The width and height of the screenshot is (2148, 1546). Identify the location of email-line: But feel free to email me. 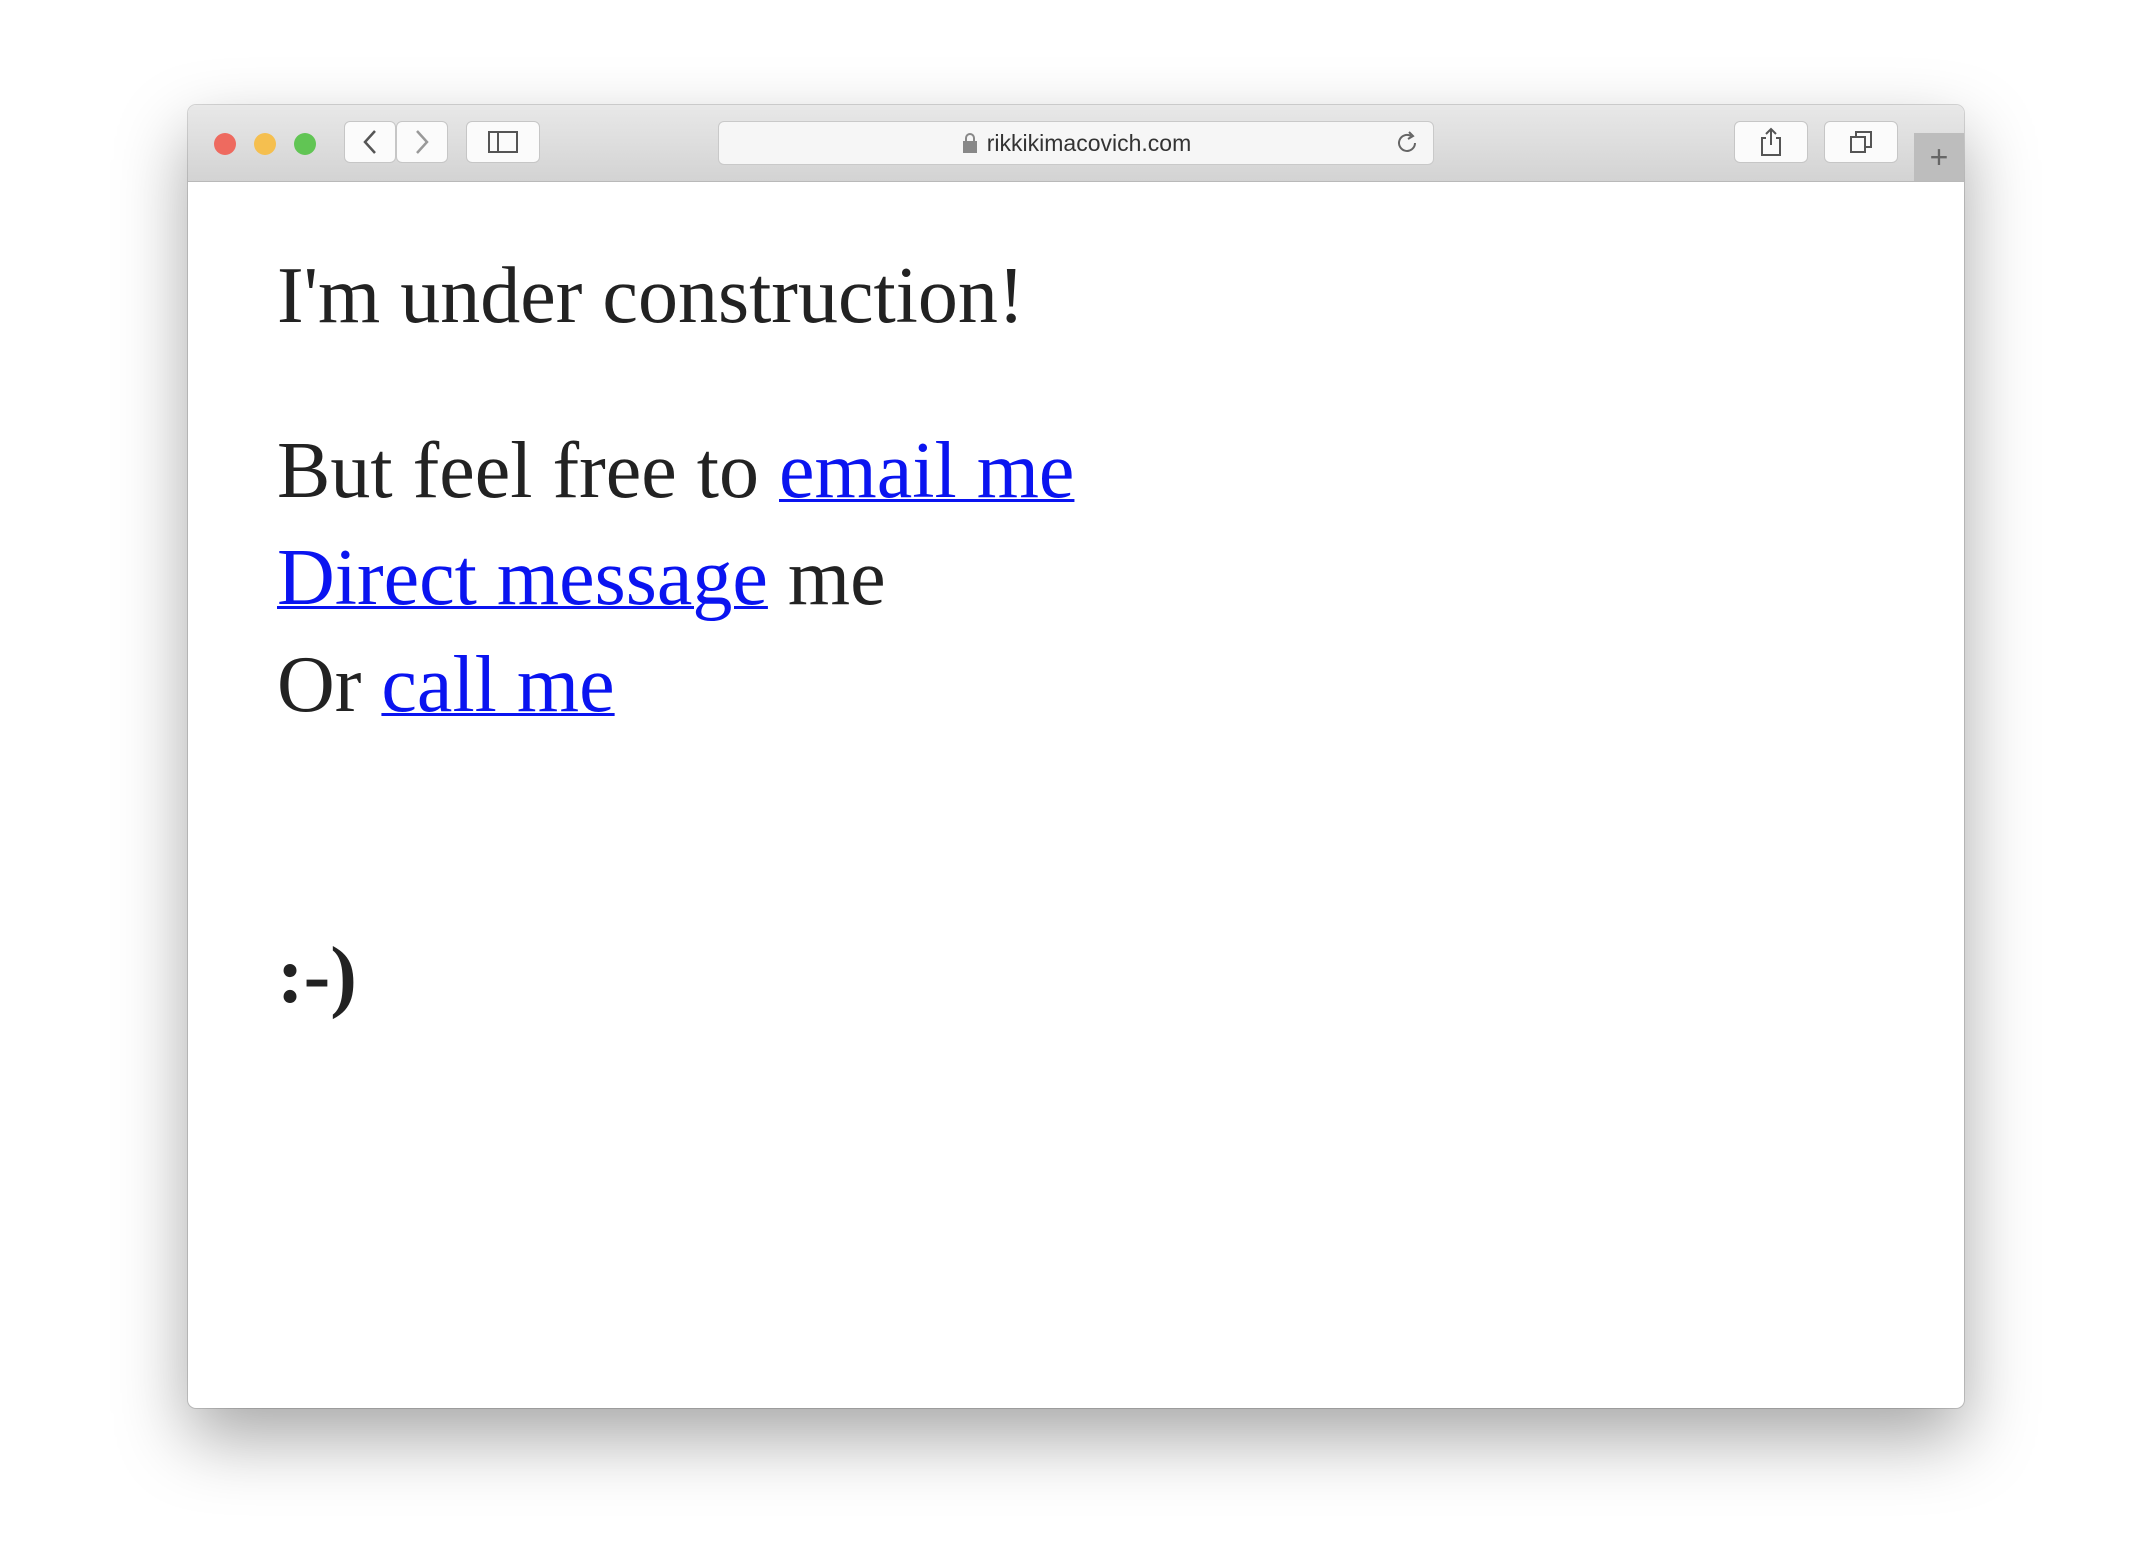
(675, 471).